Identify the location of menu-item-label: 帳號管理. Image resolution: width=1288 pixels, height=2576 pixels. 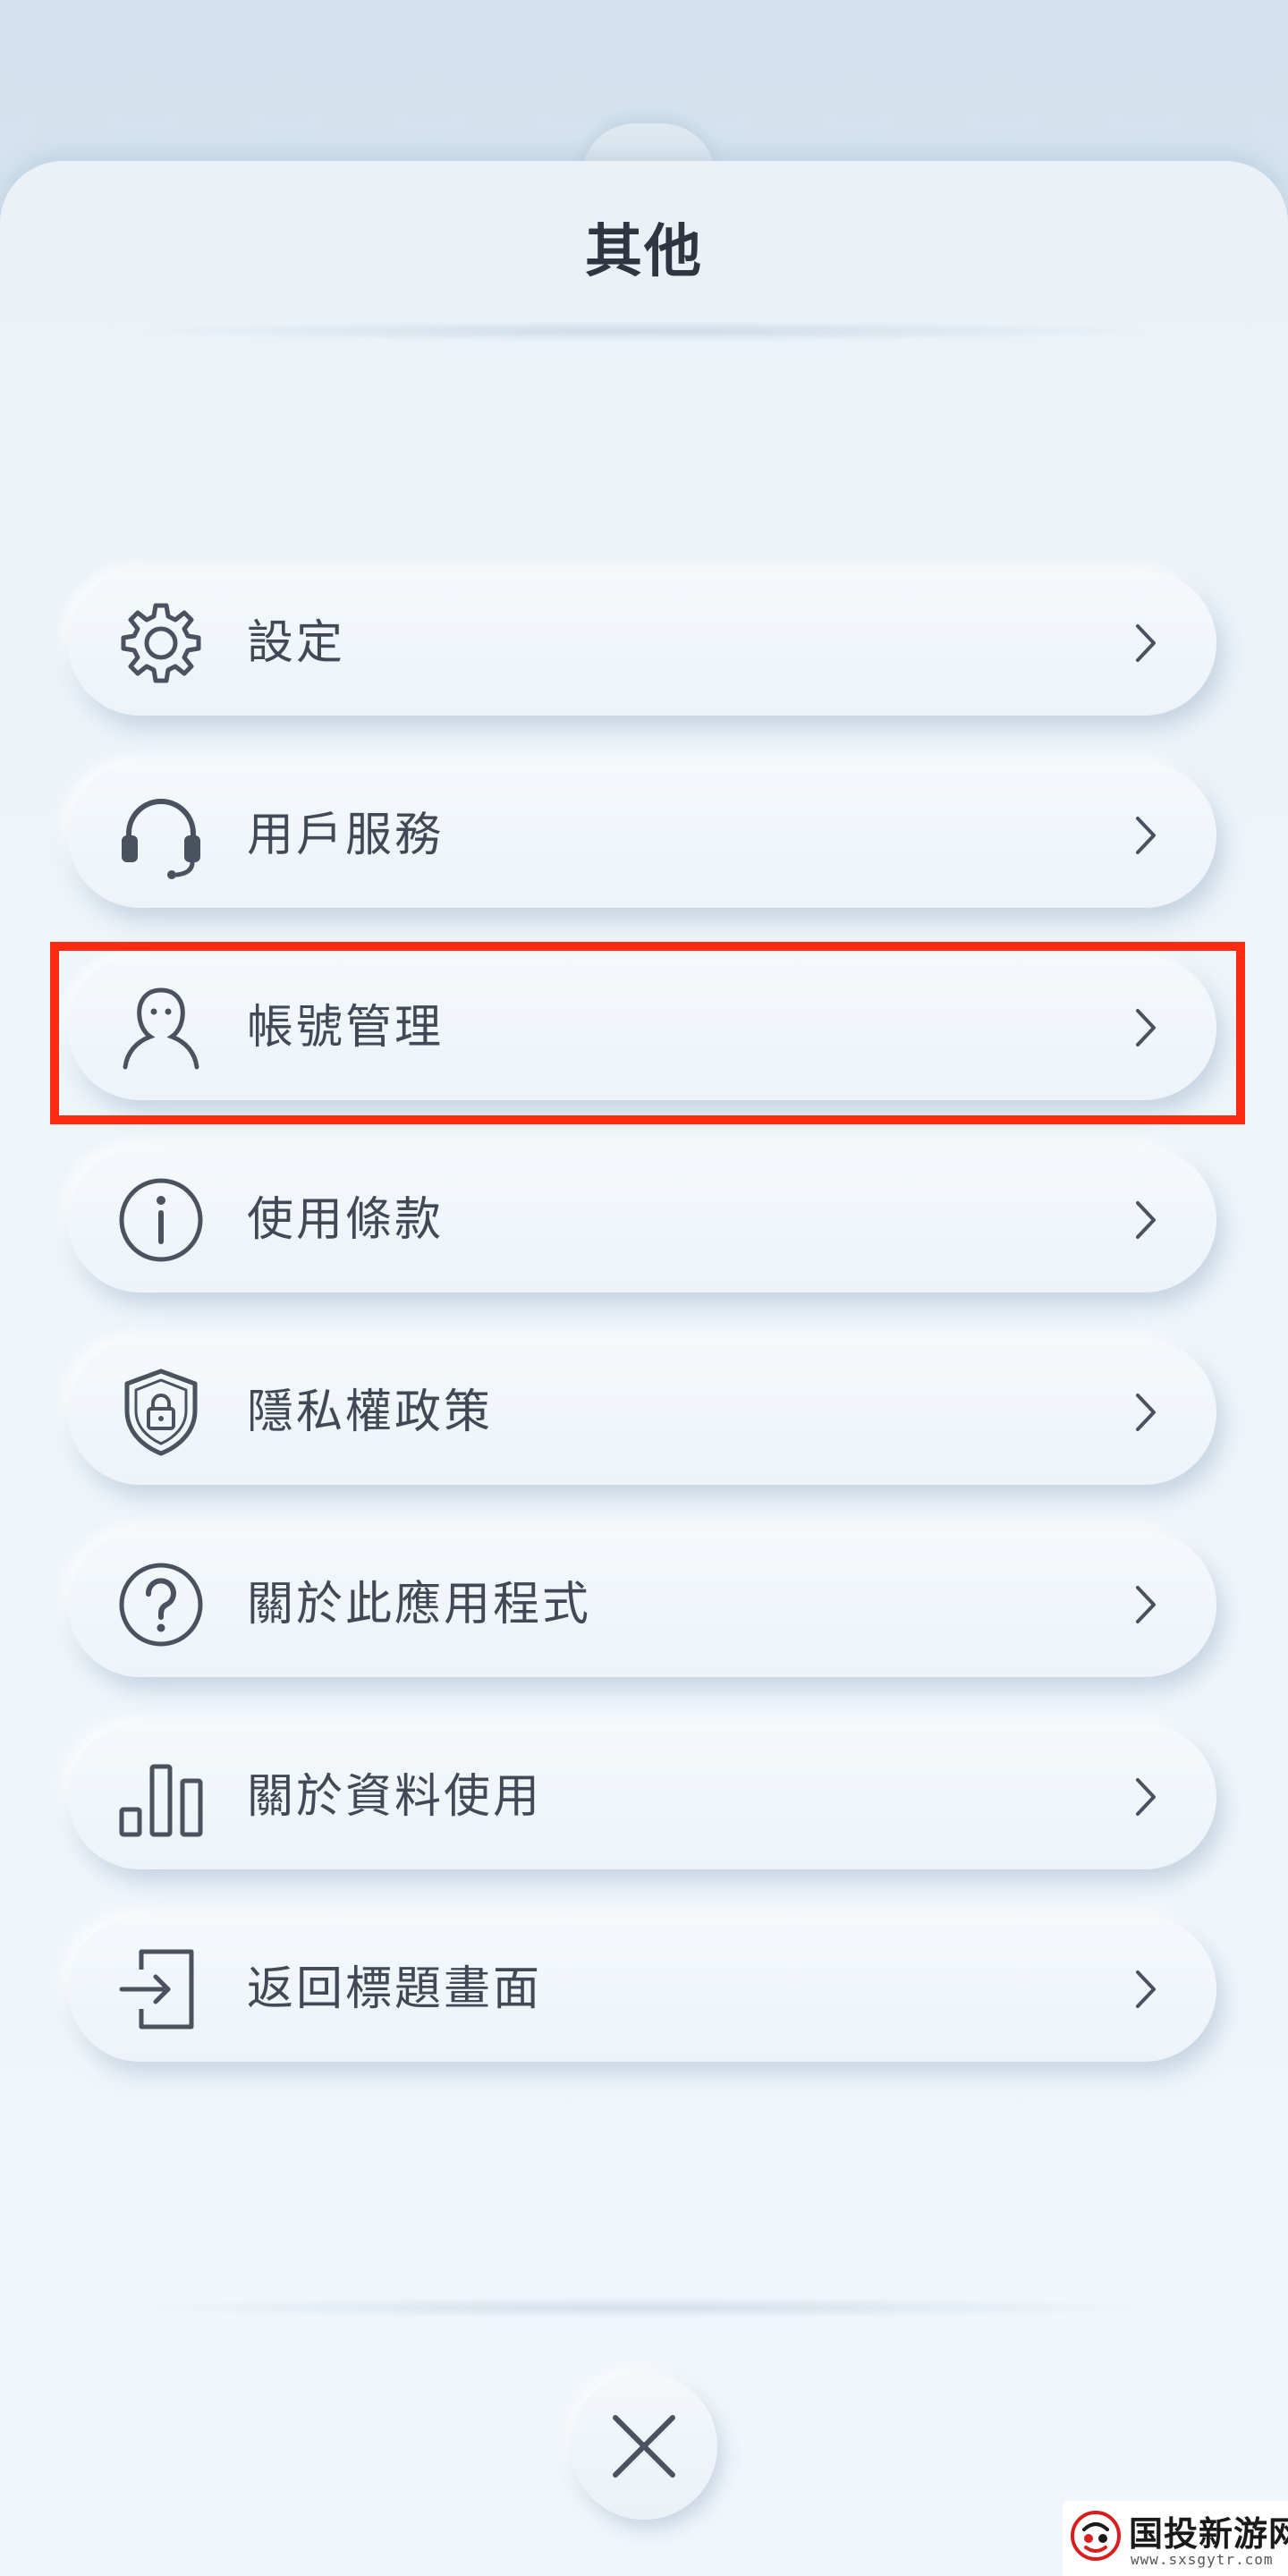
(346, 1028).